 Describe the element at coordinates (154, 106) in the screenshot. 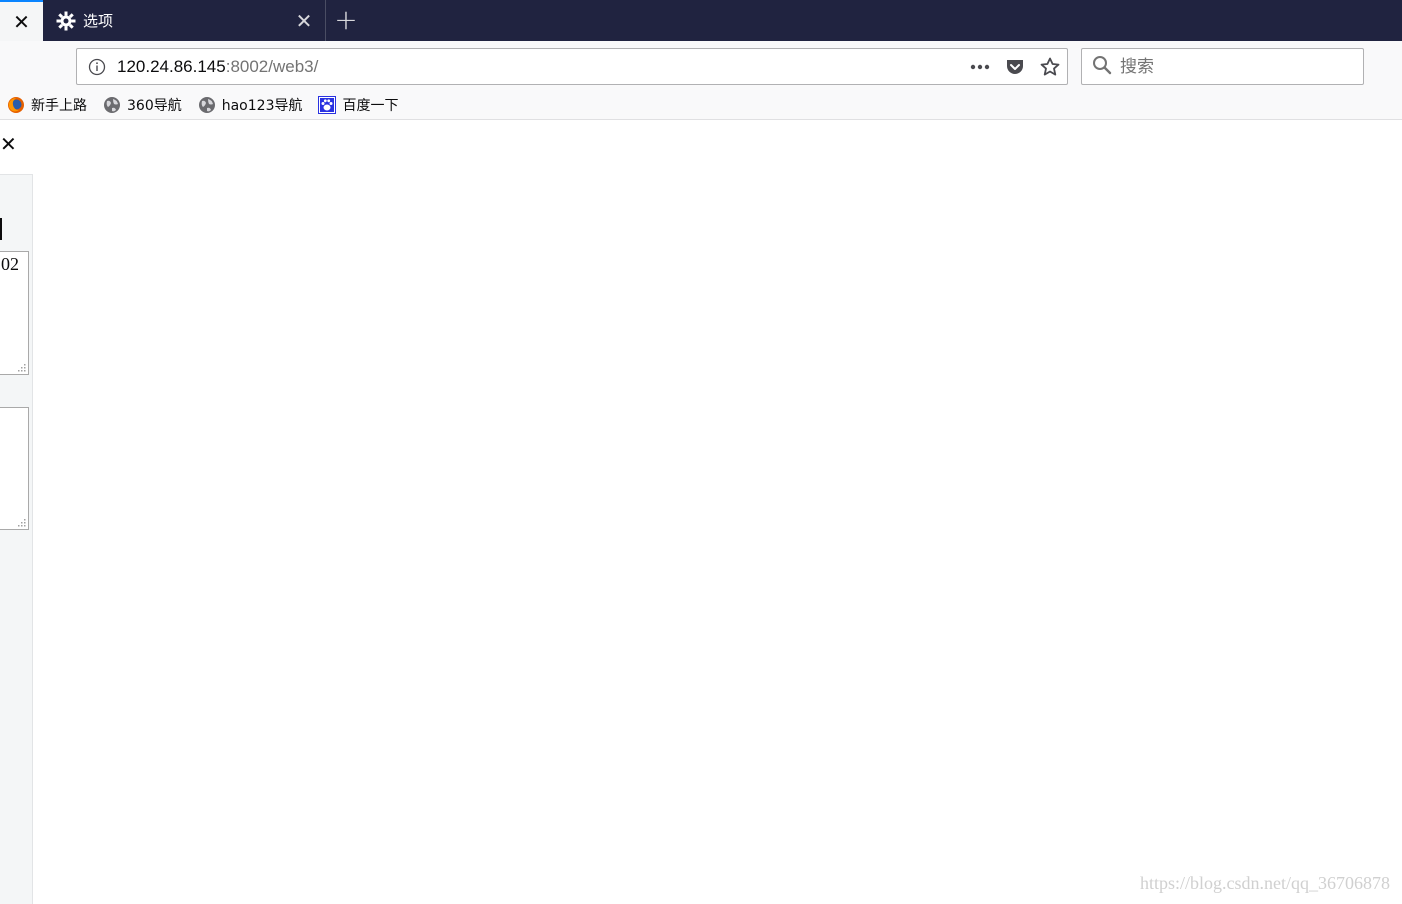

I see `bookmark-label: 360导航` at that location.